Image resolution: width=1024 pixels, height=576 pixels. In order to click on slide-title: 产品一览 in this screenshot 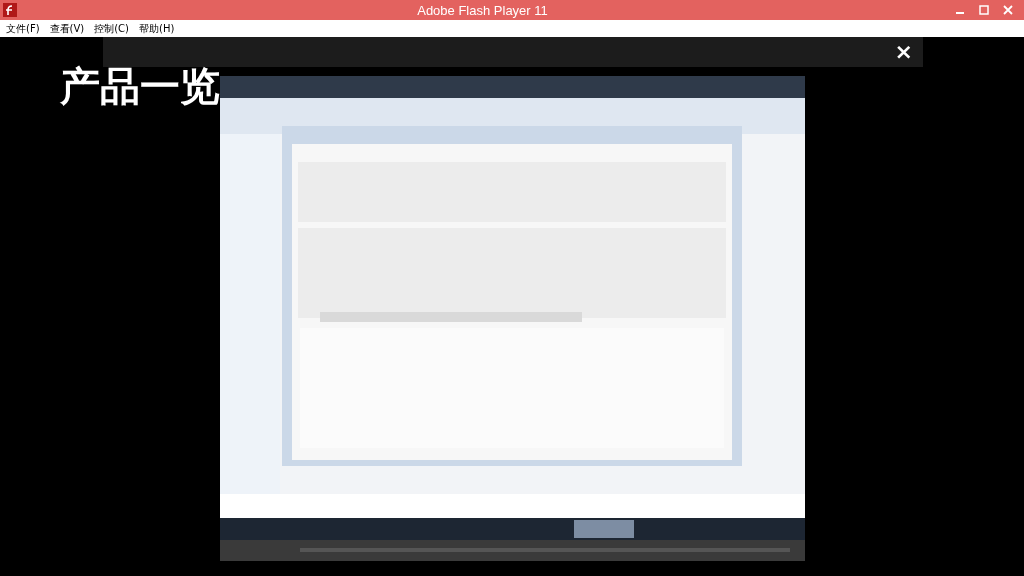, I will do `click(140, 86)`.